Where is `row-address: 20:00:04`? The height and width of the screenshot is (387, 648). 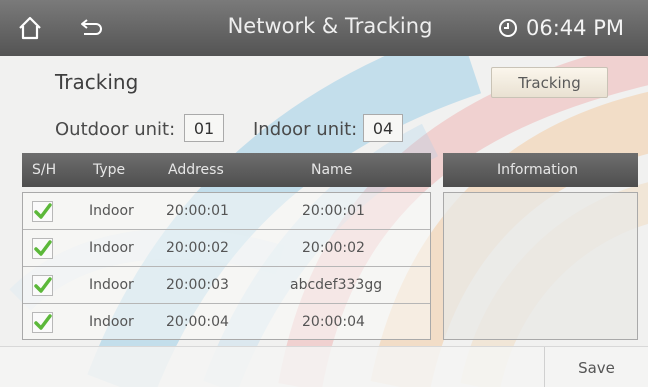
row-address: 20:00:04 is located at coordinates (197, 322).